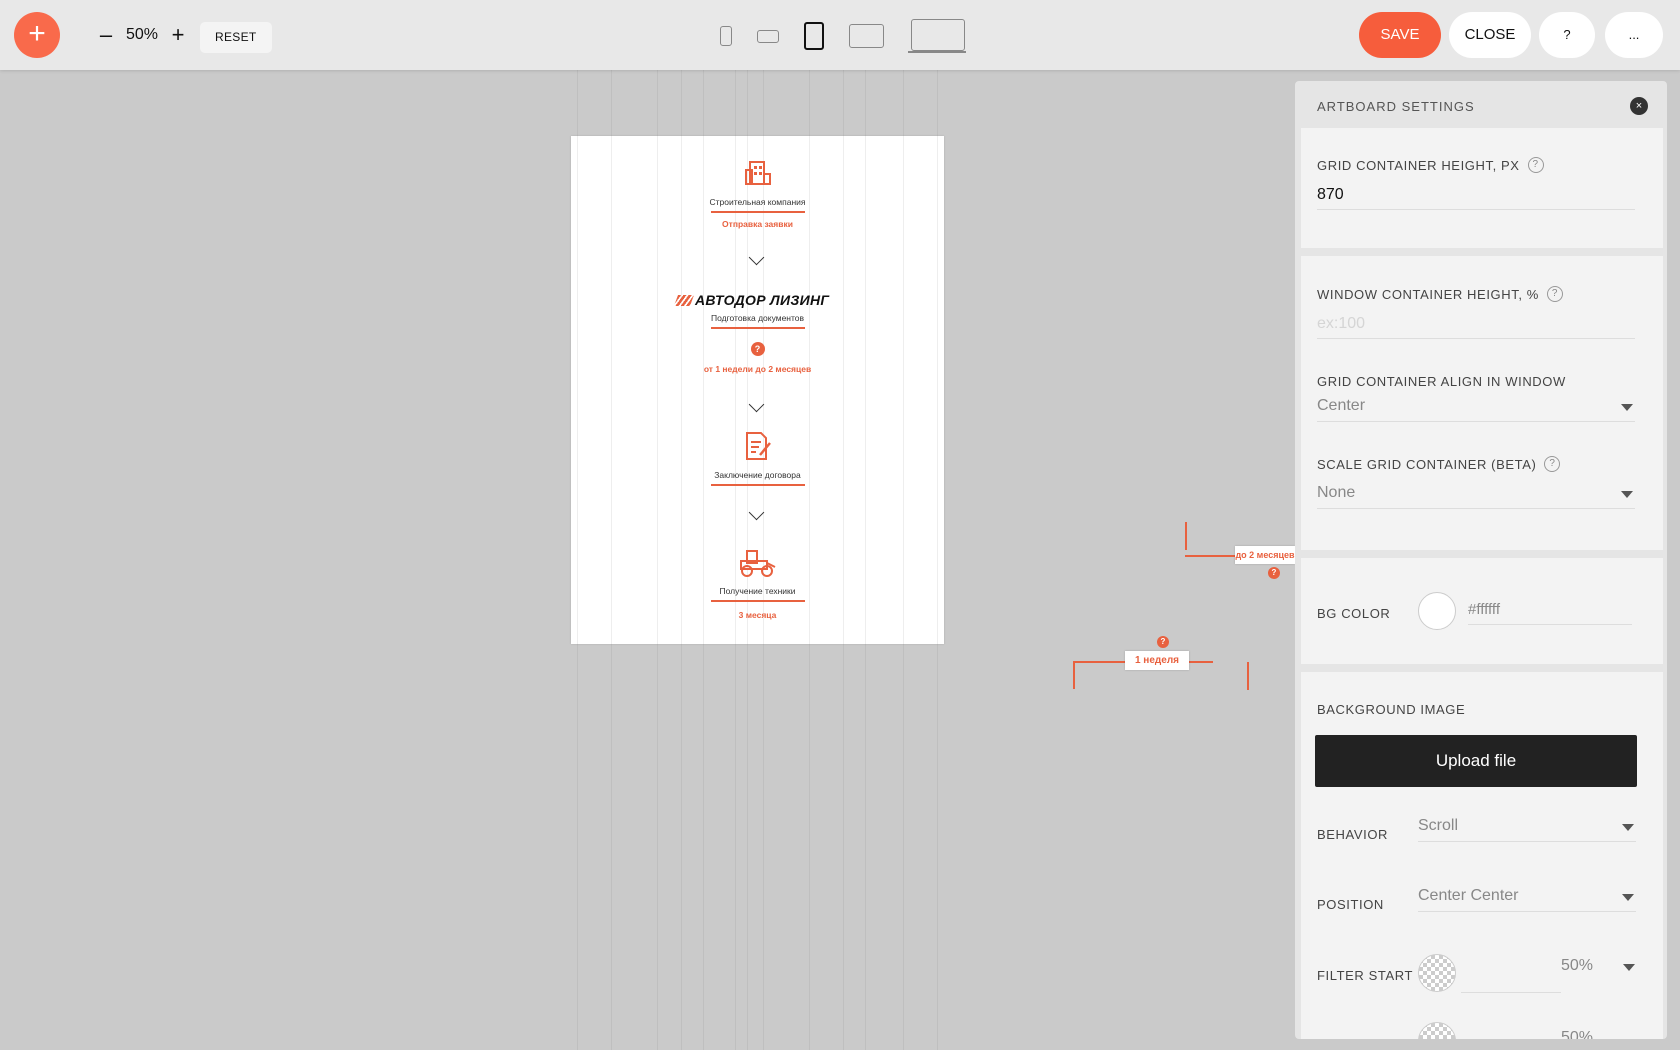 This screenshot has height=1050, width=1680. What do you see at coordinates (1550, 610) in the screenshot?
I see `bg-color-input` at bounding box center [1550, 610].